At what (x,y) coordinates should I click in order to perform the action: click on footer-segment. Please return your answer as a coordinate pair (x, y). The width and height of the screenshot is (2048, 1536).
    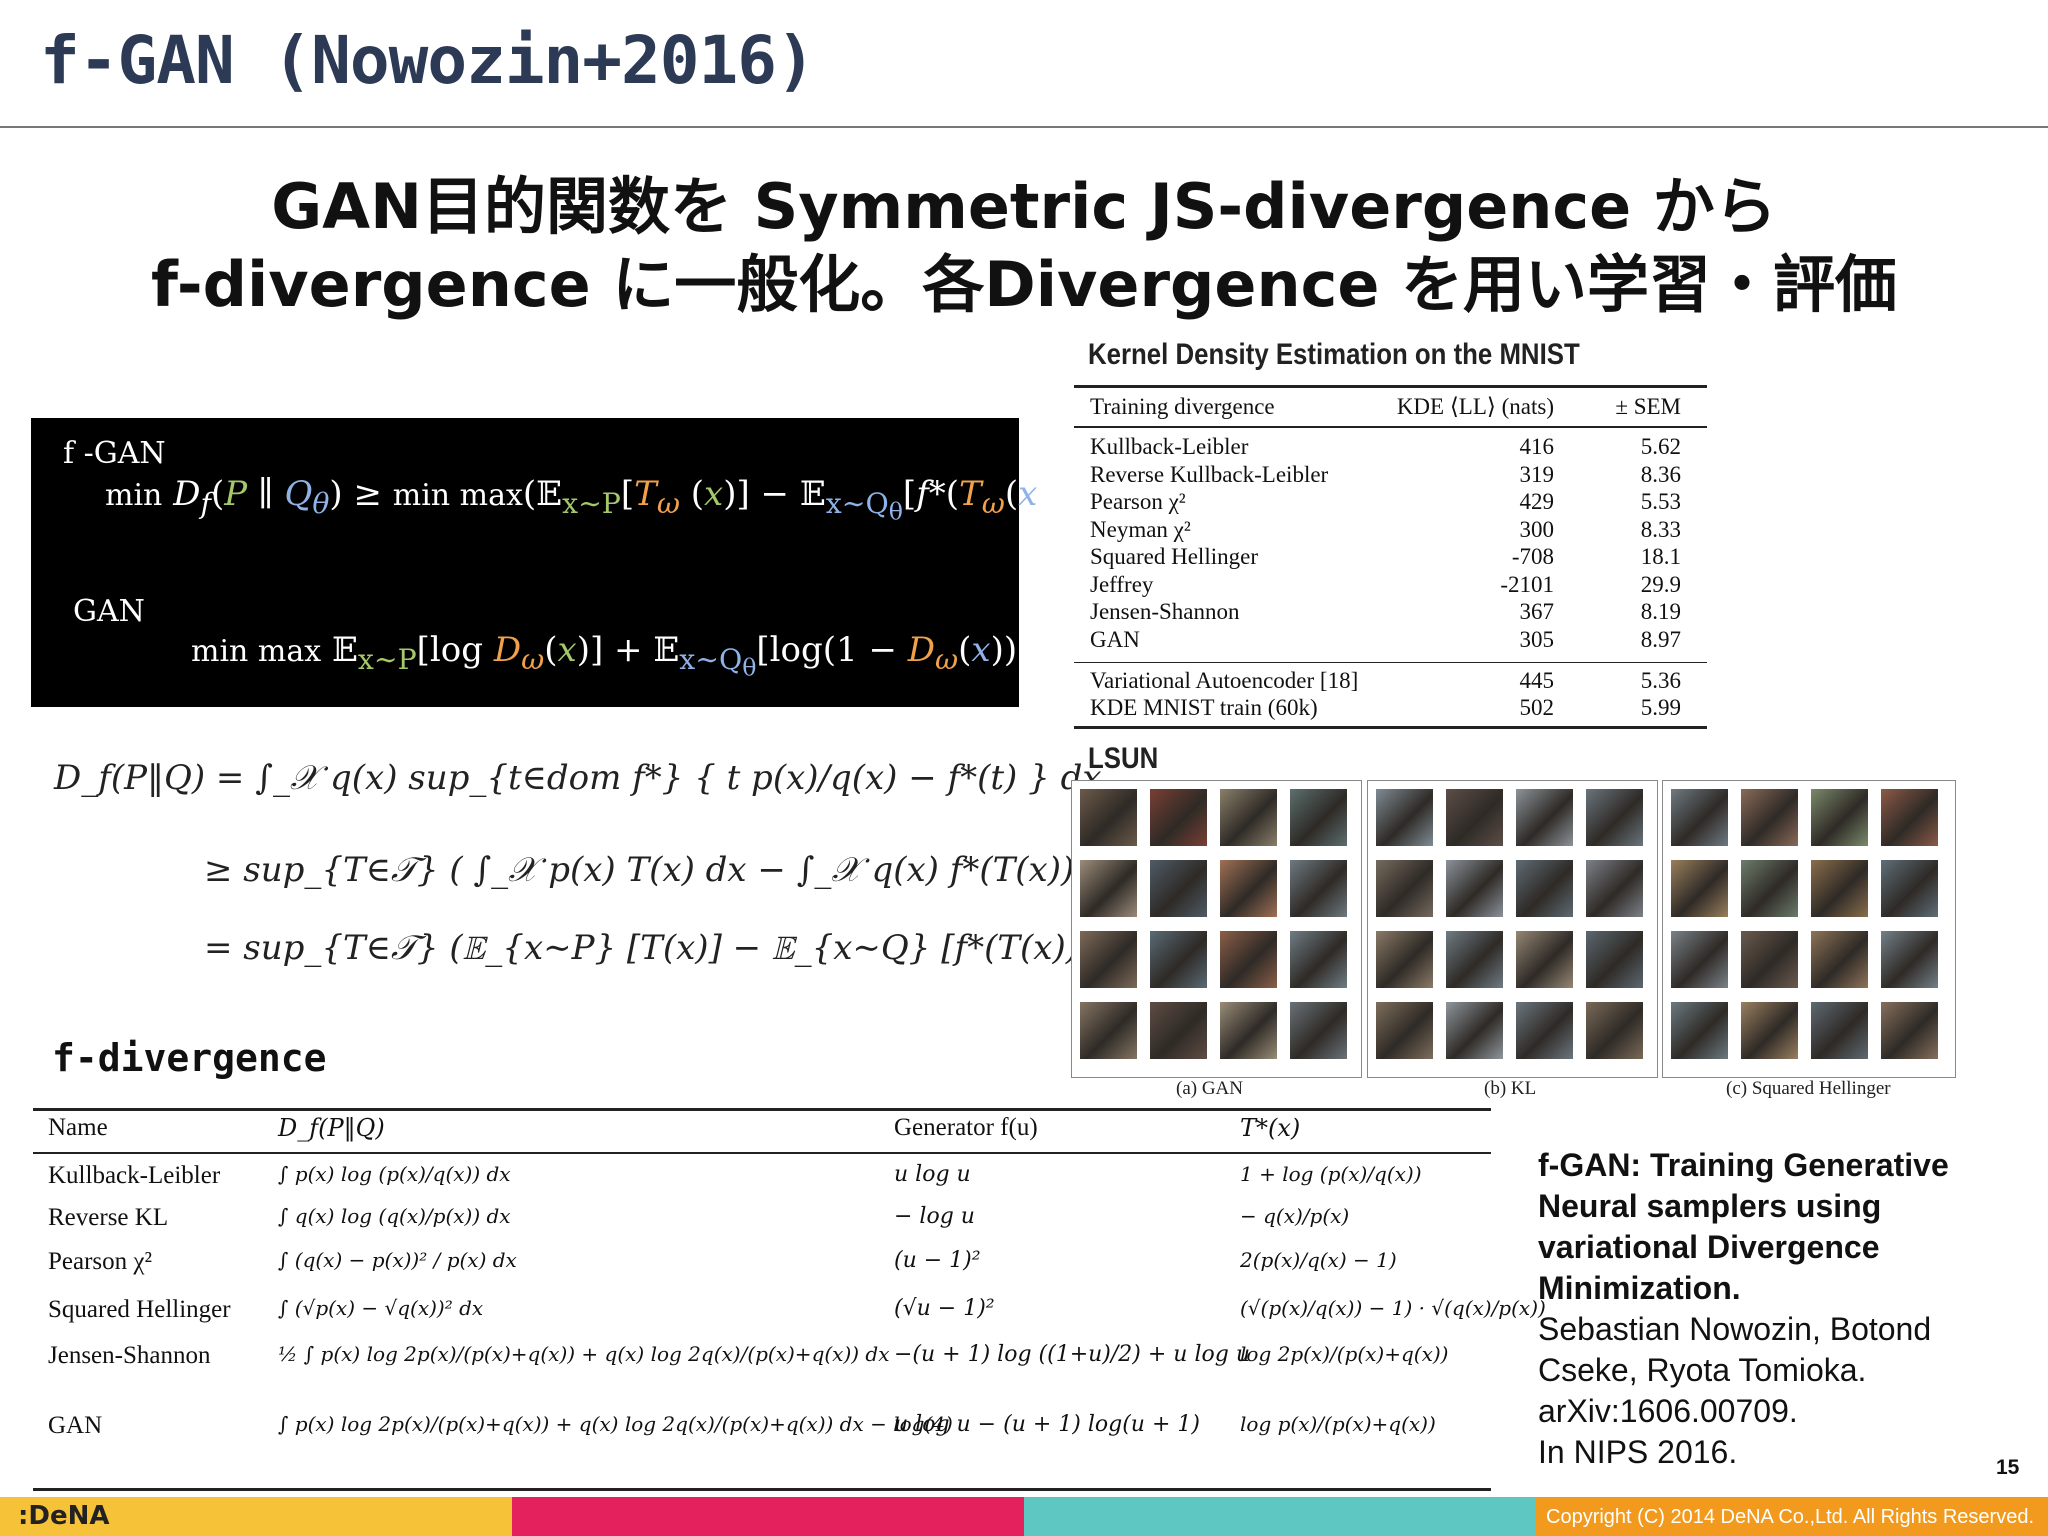
    Looking at the image, I should click on (1280, 1516).